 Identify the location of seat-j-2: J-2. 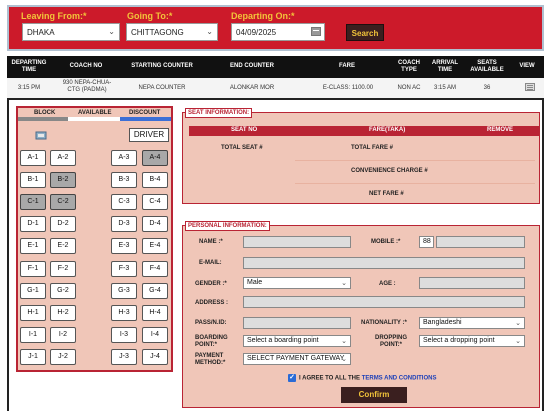
(63, 357).